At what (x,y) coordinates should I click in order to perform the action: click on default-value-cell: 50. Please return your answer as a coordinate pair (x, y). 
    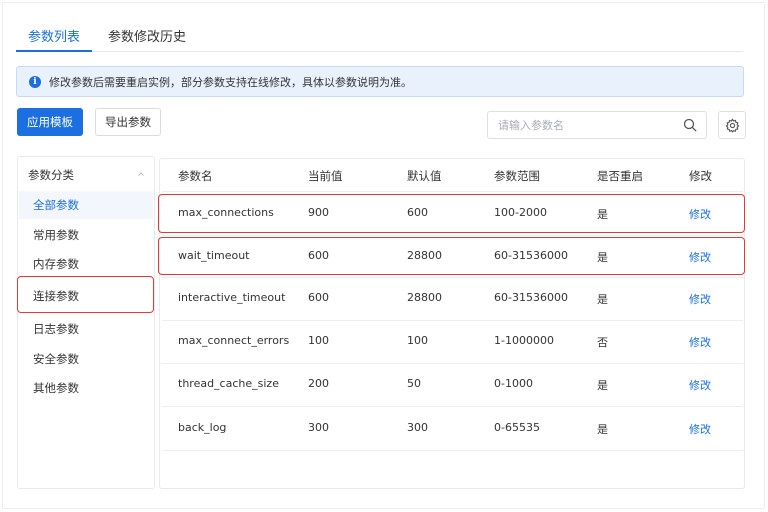
    Looking at the image, I should click on (414, 383).